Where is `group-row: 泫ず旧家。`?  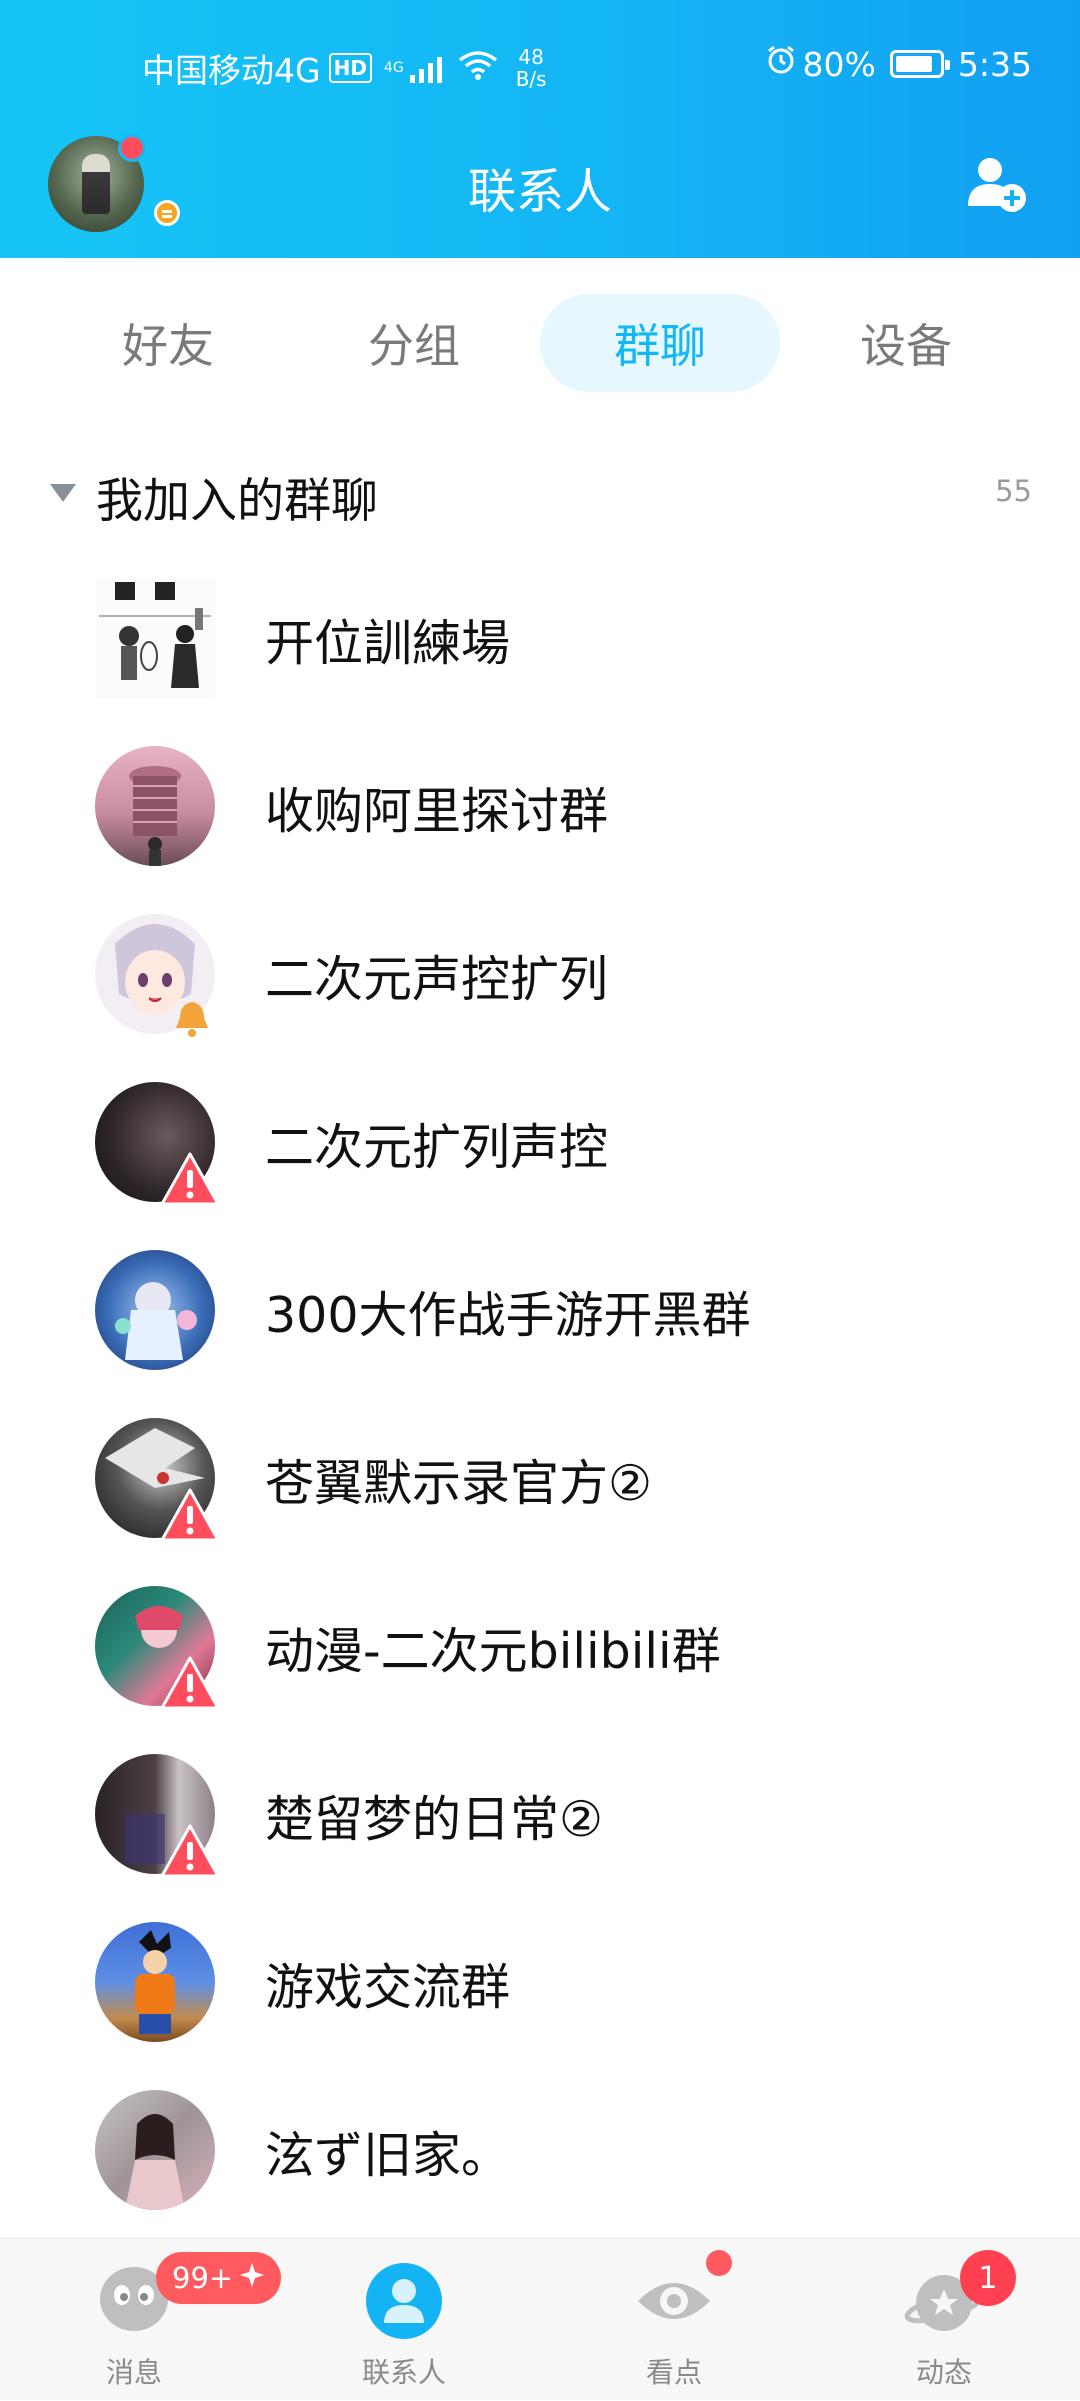 group-row: 泫ず旧家。 is located at coordinates (540, 2150).